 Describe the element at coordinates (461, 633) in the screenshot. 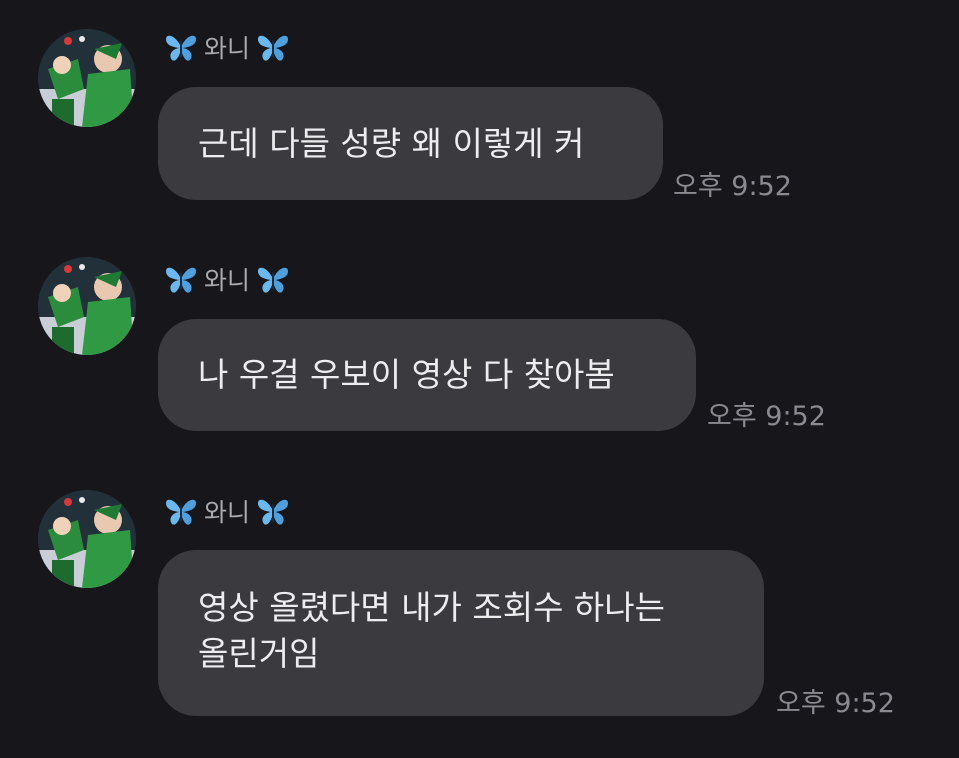

I see `message-bubble: 영상 올렸다면 내가 조회수 하나는 올린거임` at that location.